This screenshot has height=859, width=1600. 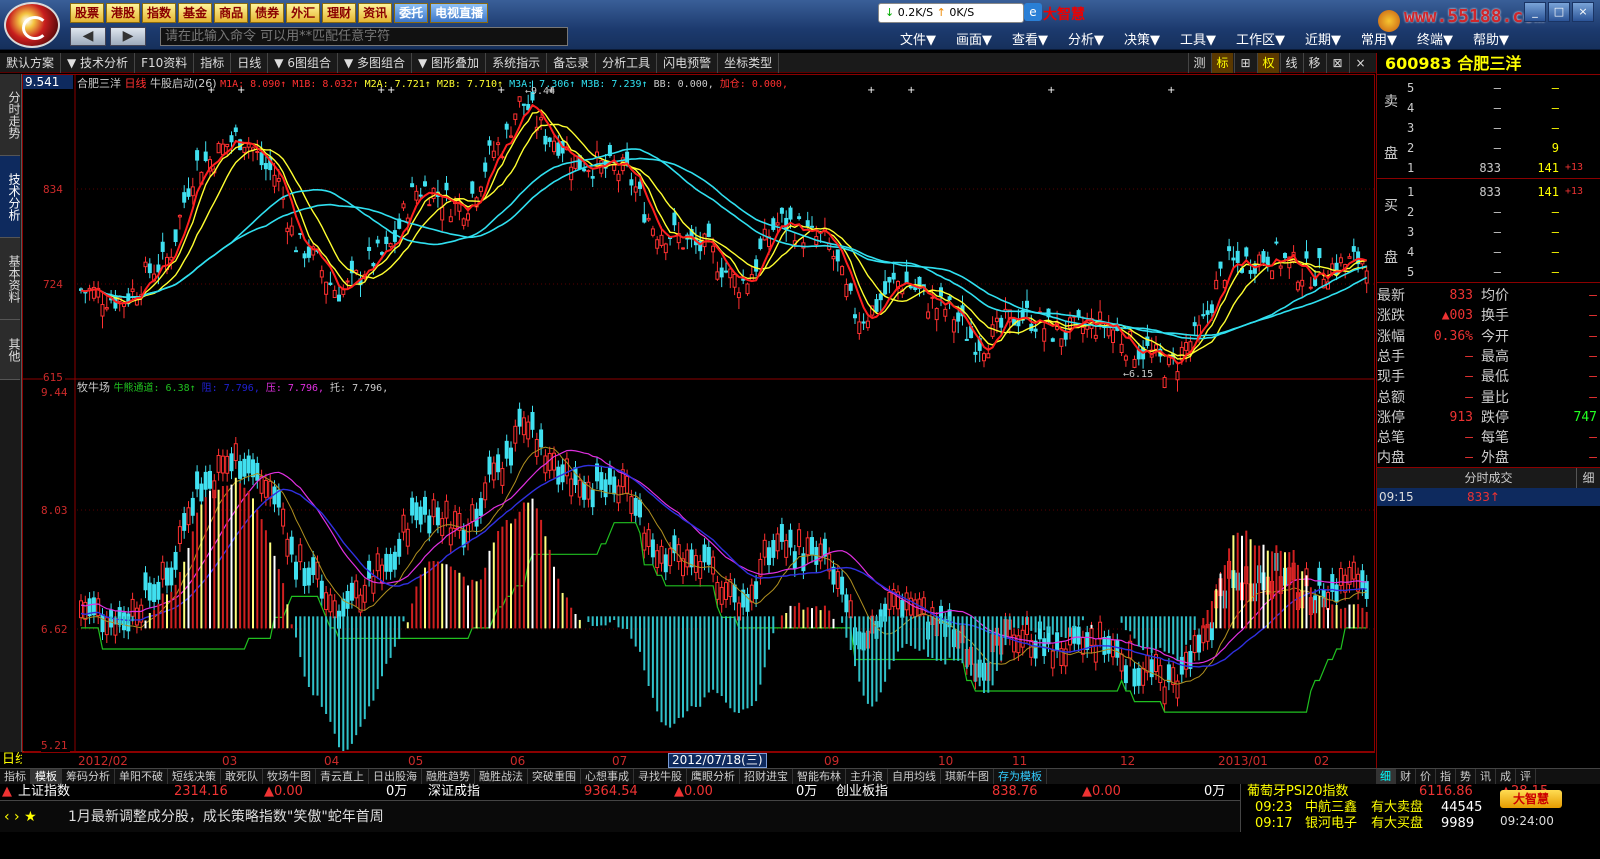 I want to click on toolbar-tool-8: ×, so click(x=1360, y=63).